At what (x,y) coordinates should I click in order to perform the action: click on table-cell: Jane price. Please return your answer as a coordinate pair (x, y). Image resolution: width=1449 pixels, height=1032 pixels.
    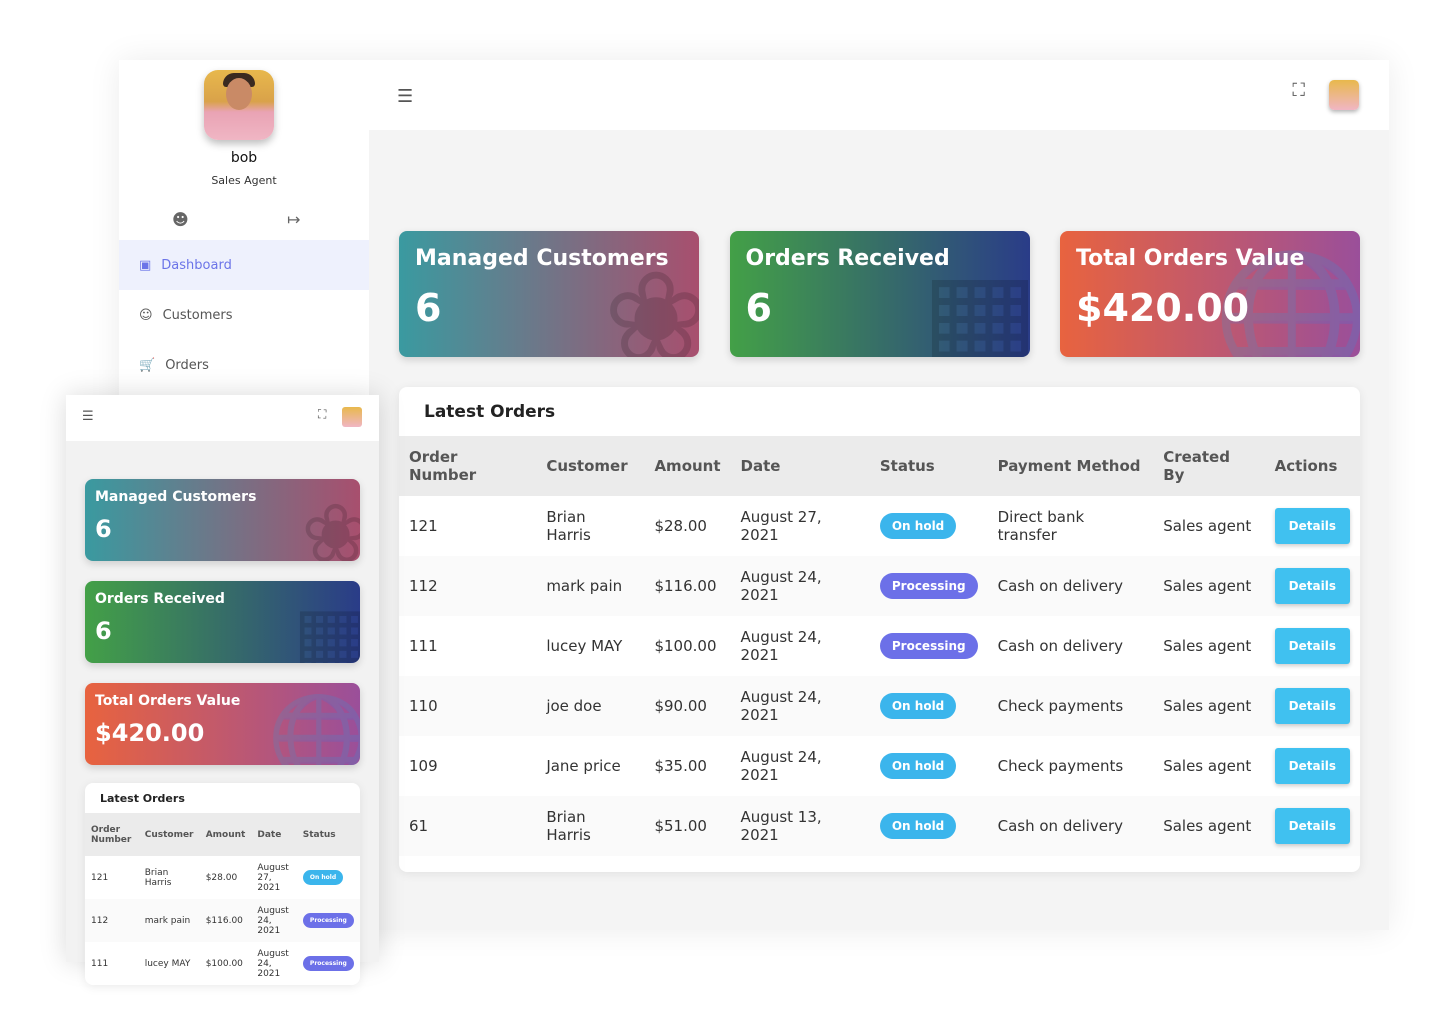
    Looking at the image, I should click on (583, 766).